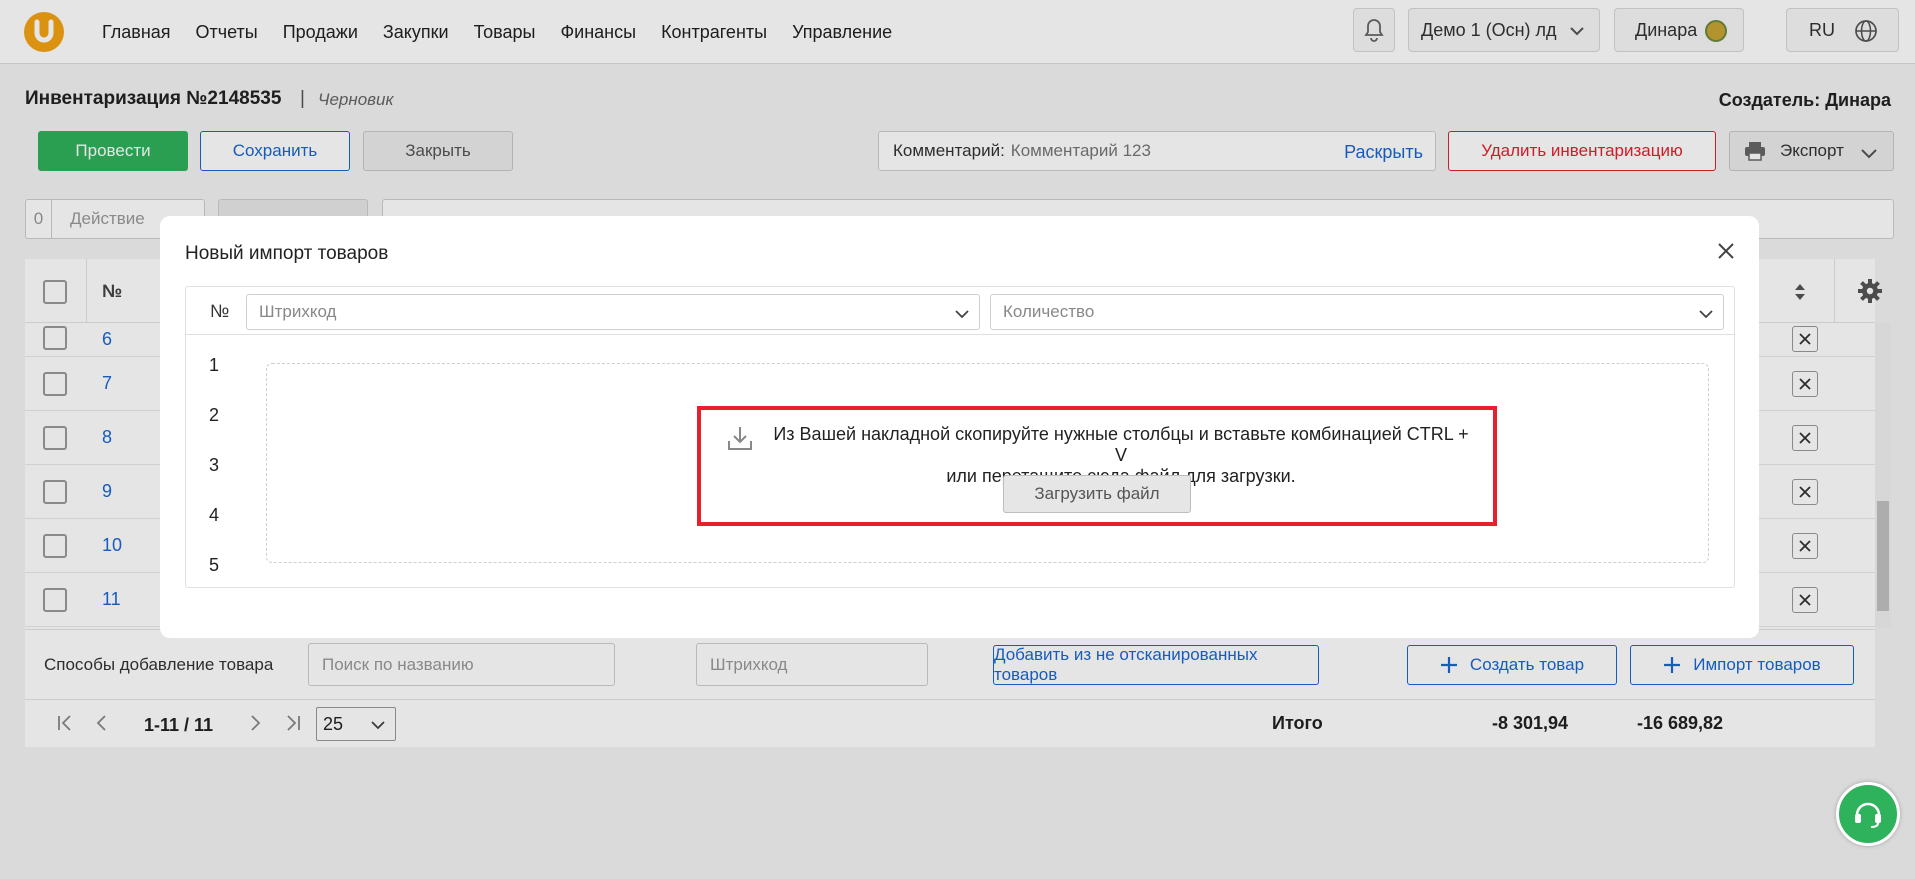 Image resolution: width=1915 pixels, height=879 pixels. I want to click on support-chat-button, so click(1868, 814).